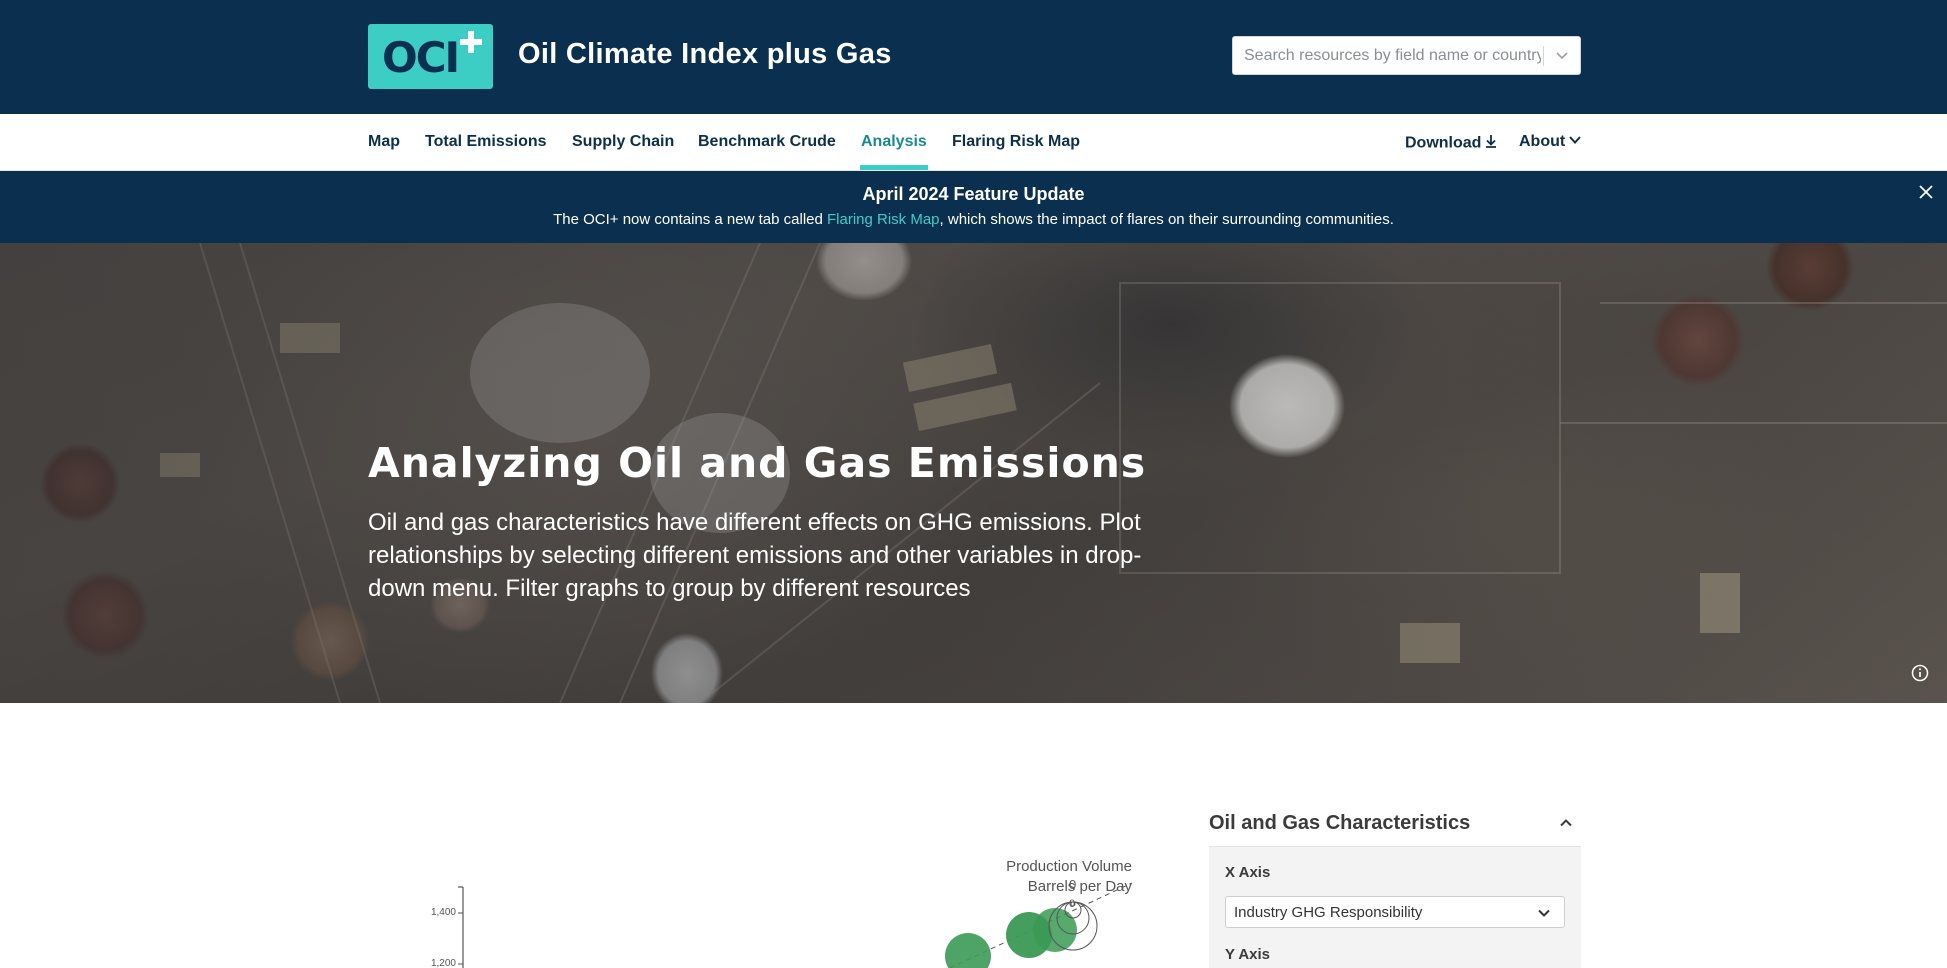 The width and height of the screenshot is (1947, 968). Describe the element at coordinates (1016, 877) in the screenshot. I see `size-legend-title: Production Volume Barrels per Day` at that location.